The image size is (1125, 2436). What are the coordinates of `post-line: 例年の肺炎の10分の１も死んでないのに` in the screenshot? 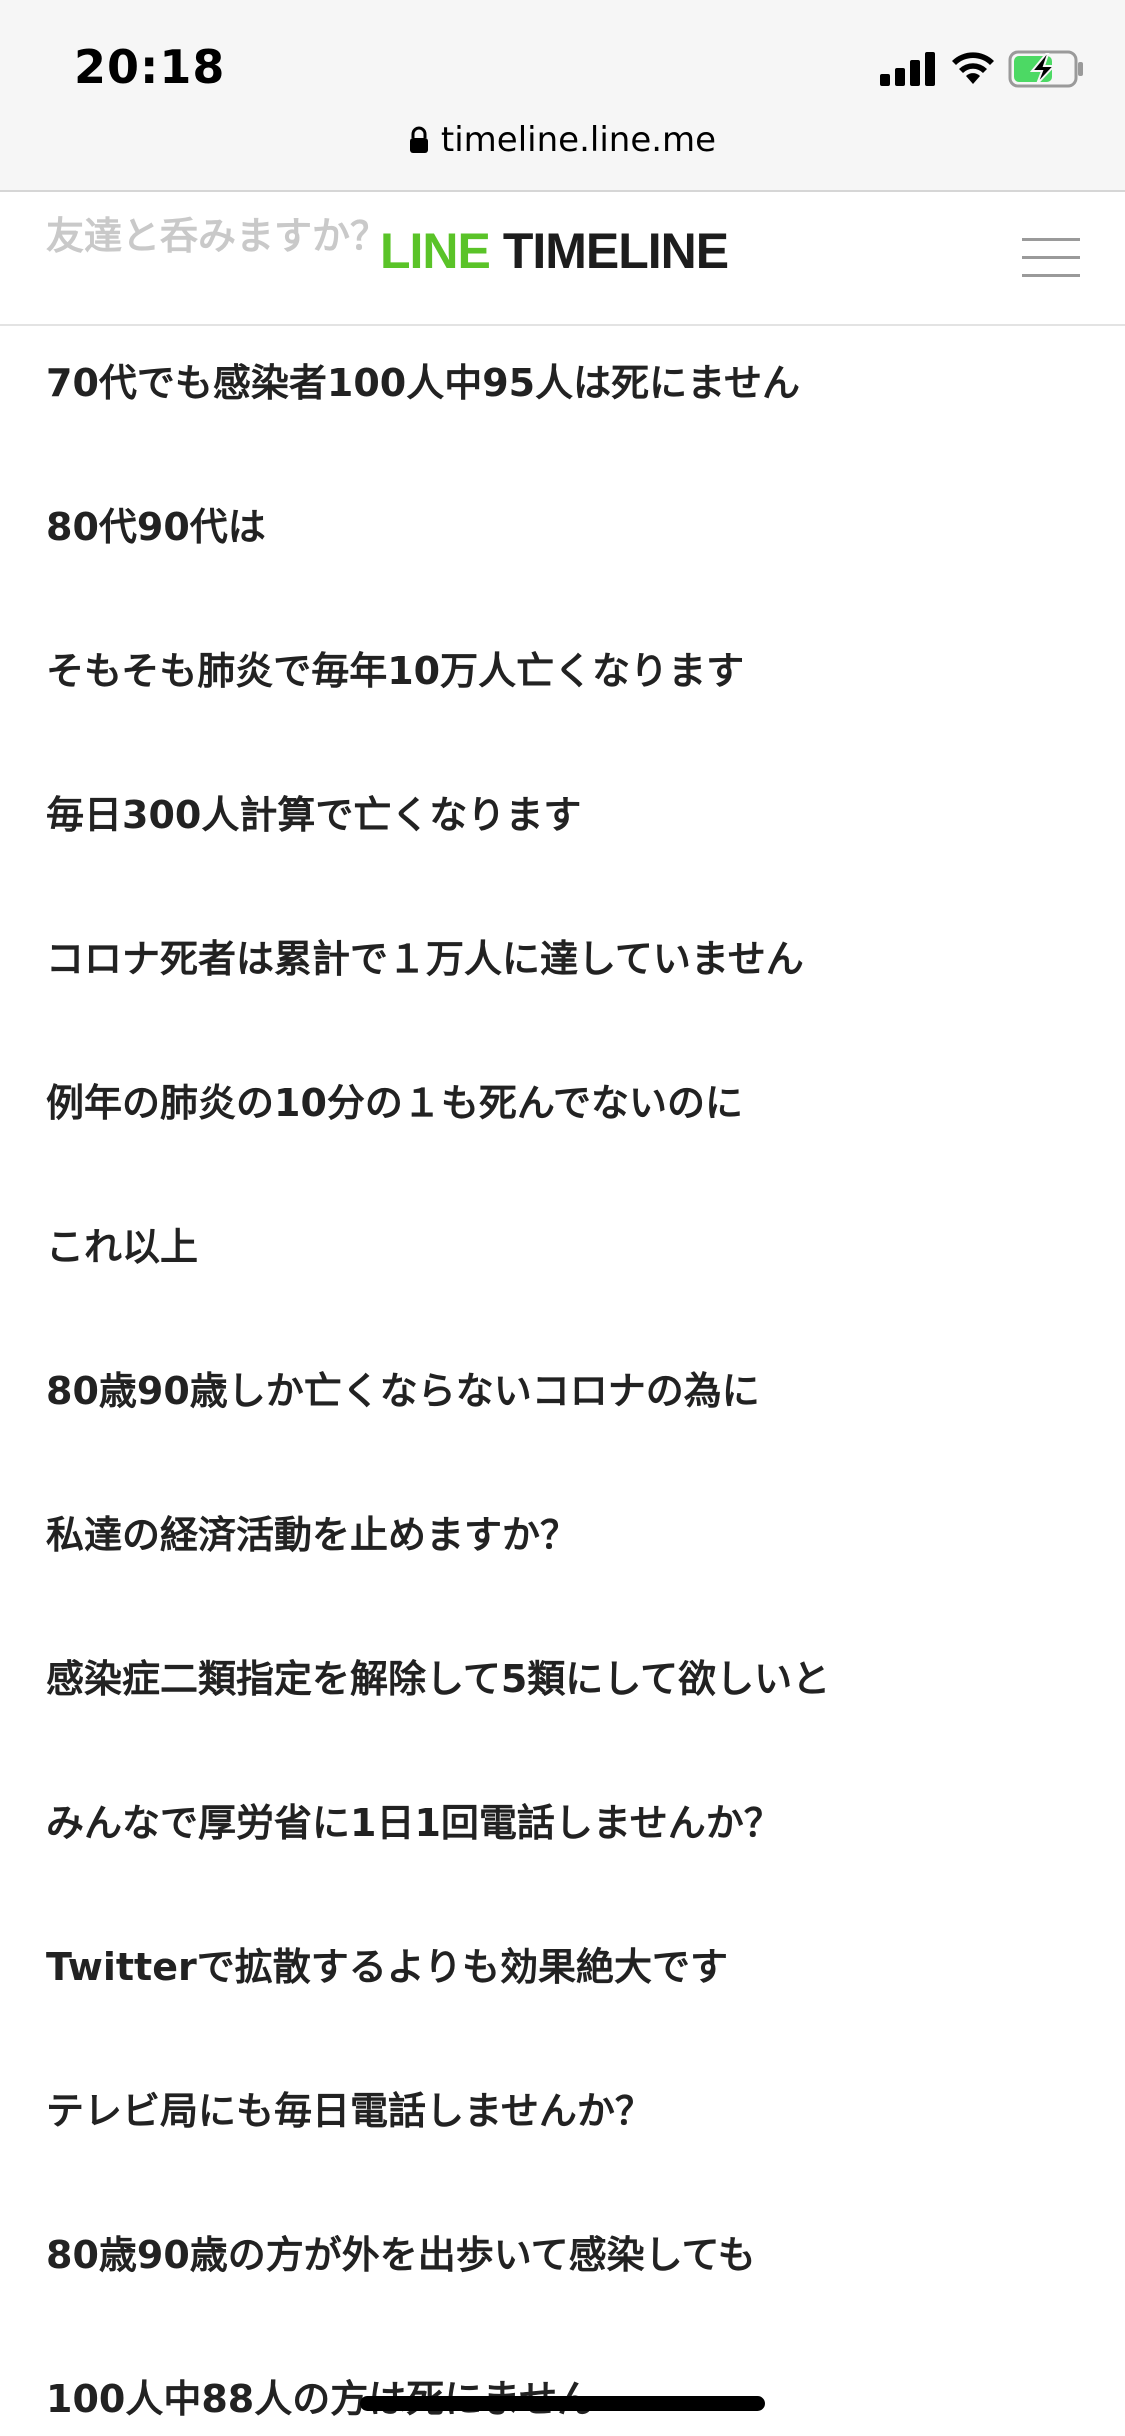 It's located at (394, 1103).